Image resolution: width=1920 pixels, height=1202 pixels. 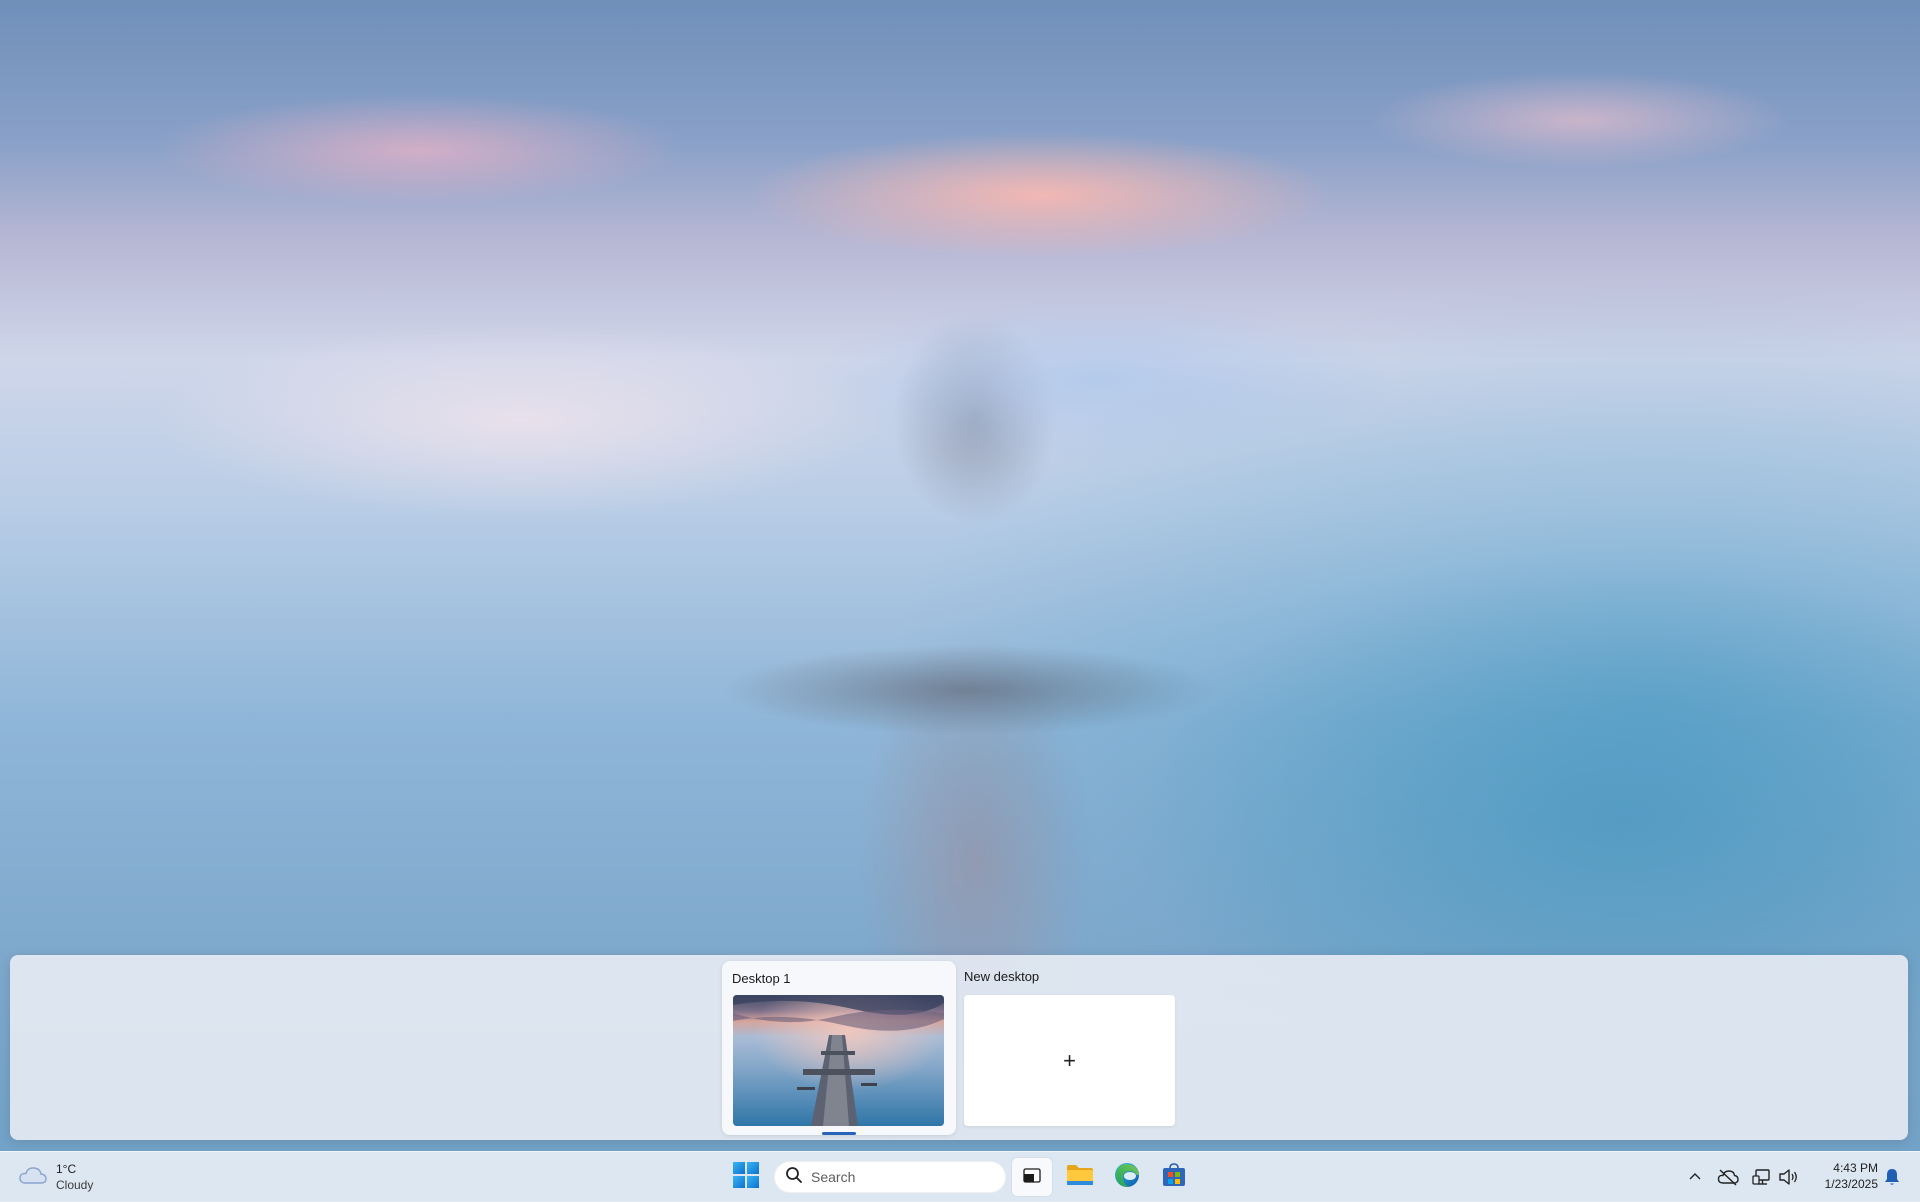 I want to click on new-desktop-card: New desktop +, so click(x=1081, y=1048).